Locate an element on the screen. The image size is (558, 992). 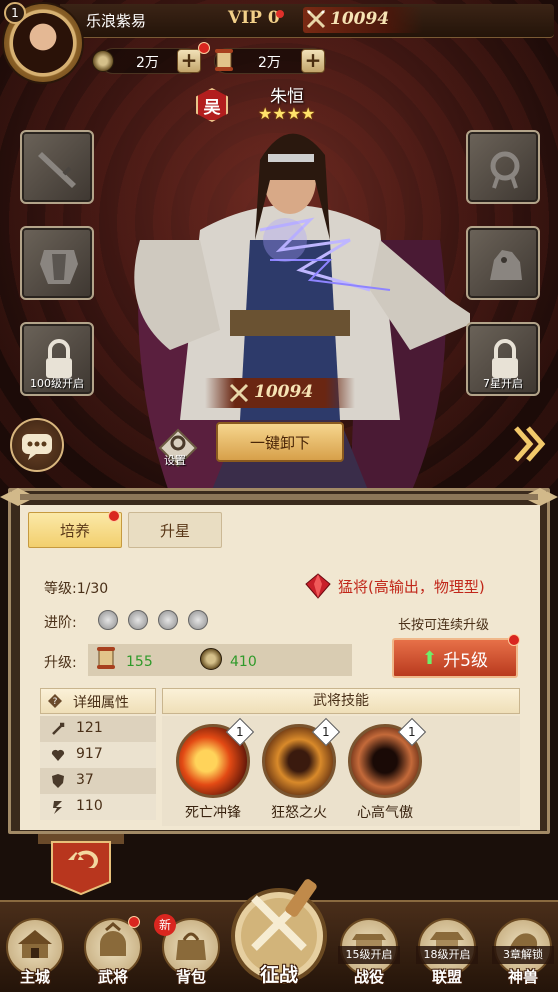
player-power-value: 10094 is located at coordinates (360, 19).